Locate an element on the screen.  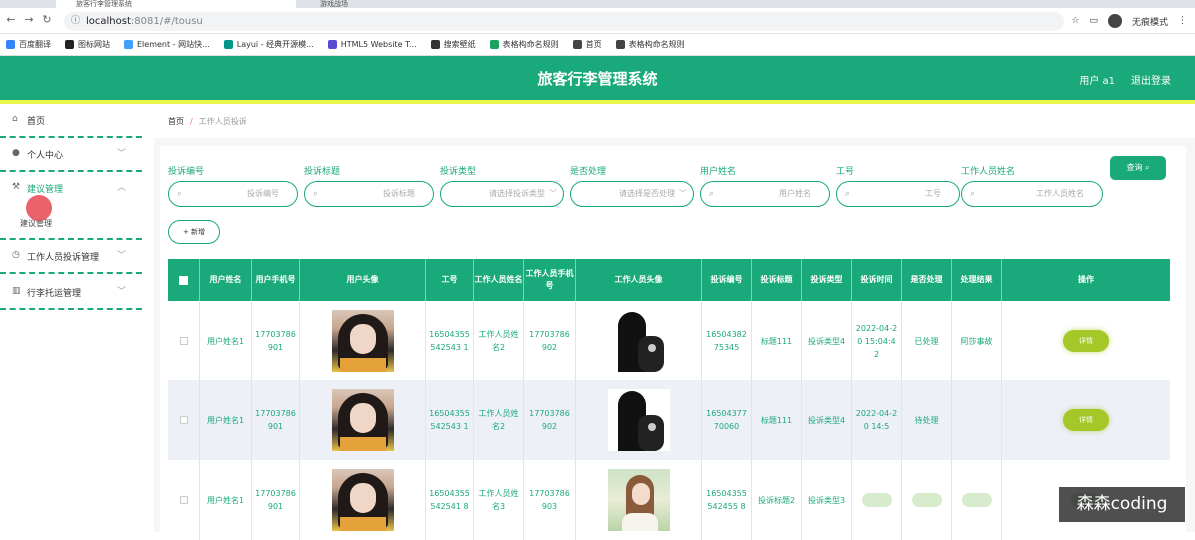
filter-input: ⌕ 用户姓名 is located at coordinates (765, 194).